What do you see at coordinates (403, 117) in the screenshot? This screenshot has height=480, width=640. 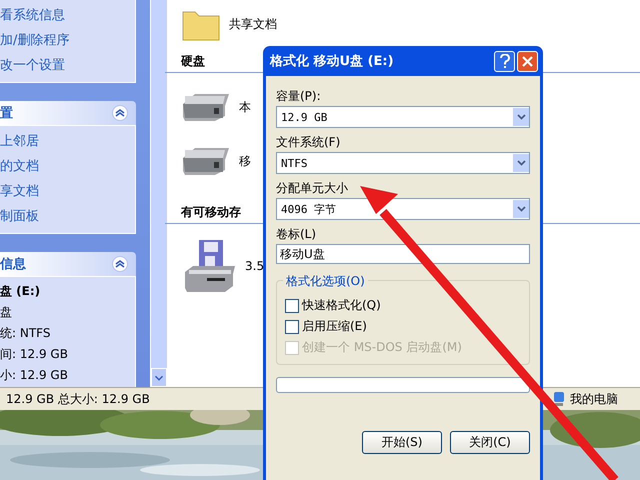 I see `dropdown: 12.9 GB` at bounding box center [403, 117].